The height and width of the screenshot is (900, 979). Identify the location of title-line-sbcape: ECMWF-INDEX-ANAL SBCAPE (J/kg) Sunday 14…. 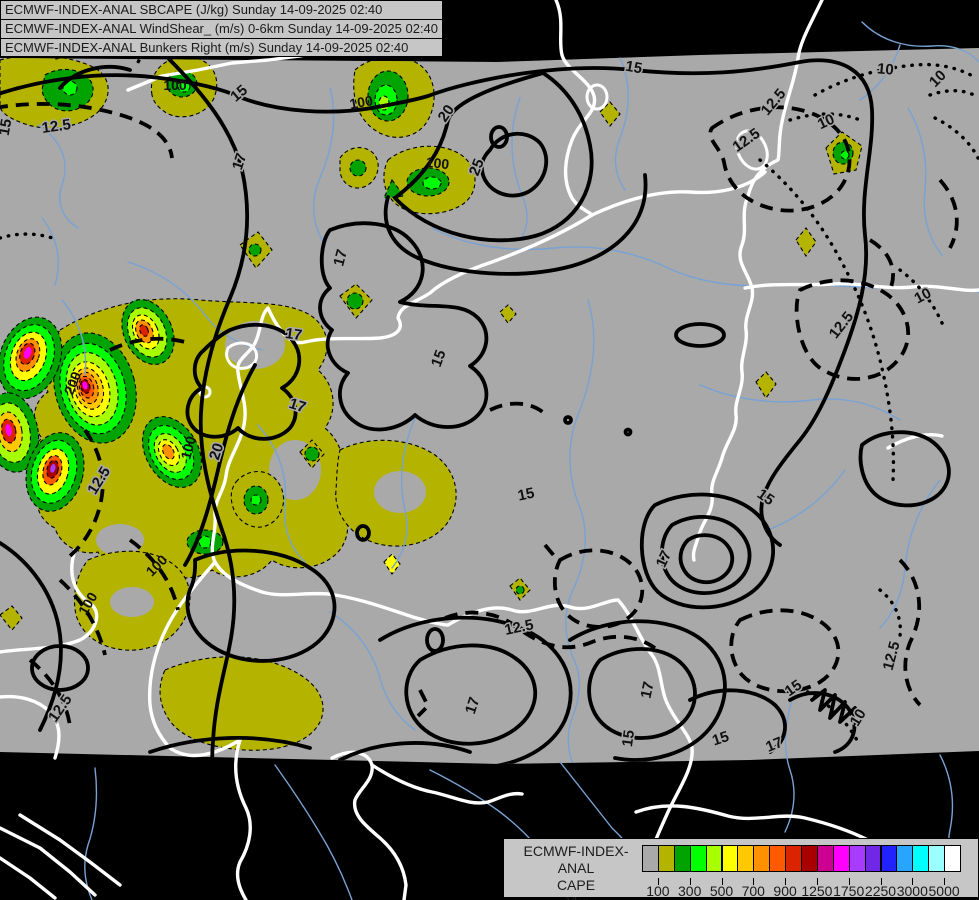
(222, 9).